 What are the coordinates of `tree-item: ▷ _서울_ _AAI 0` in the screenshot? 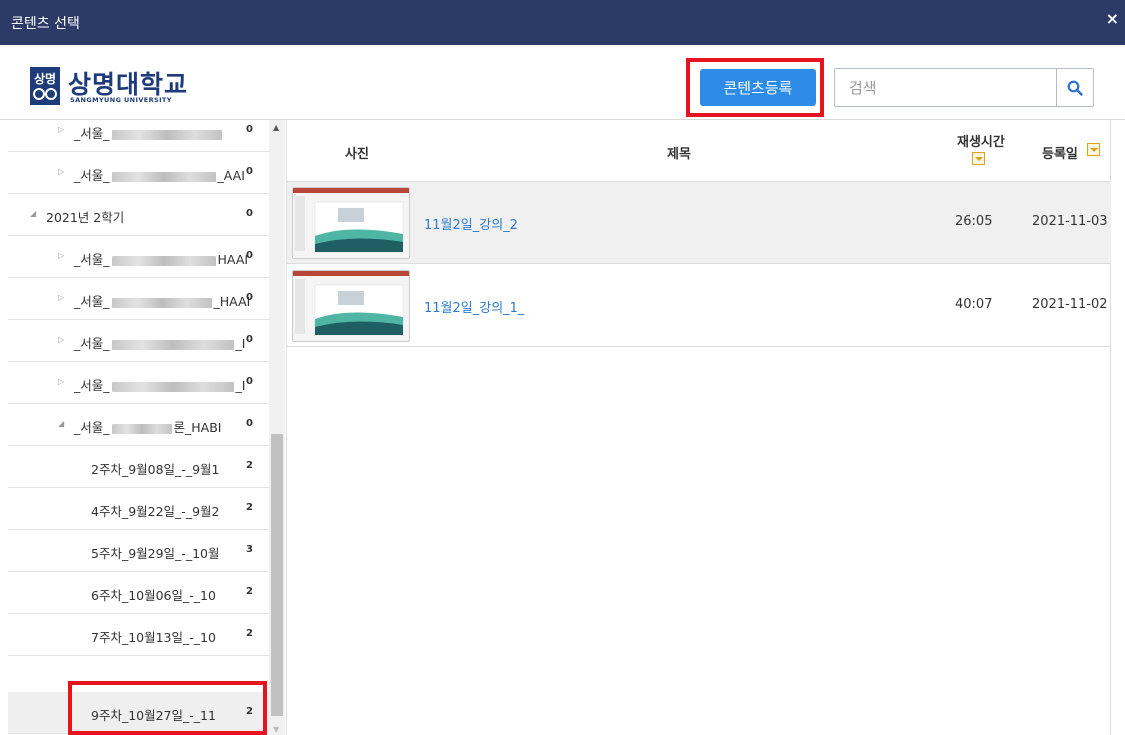 It's located at (139, 173).